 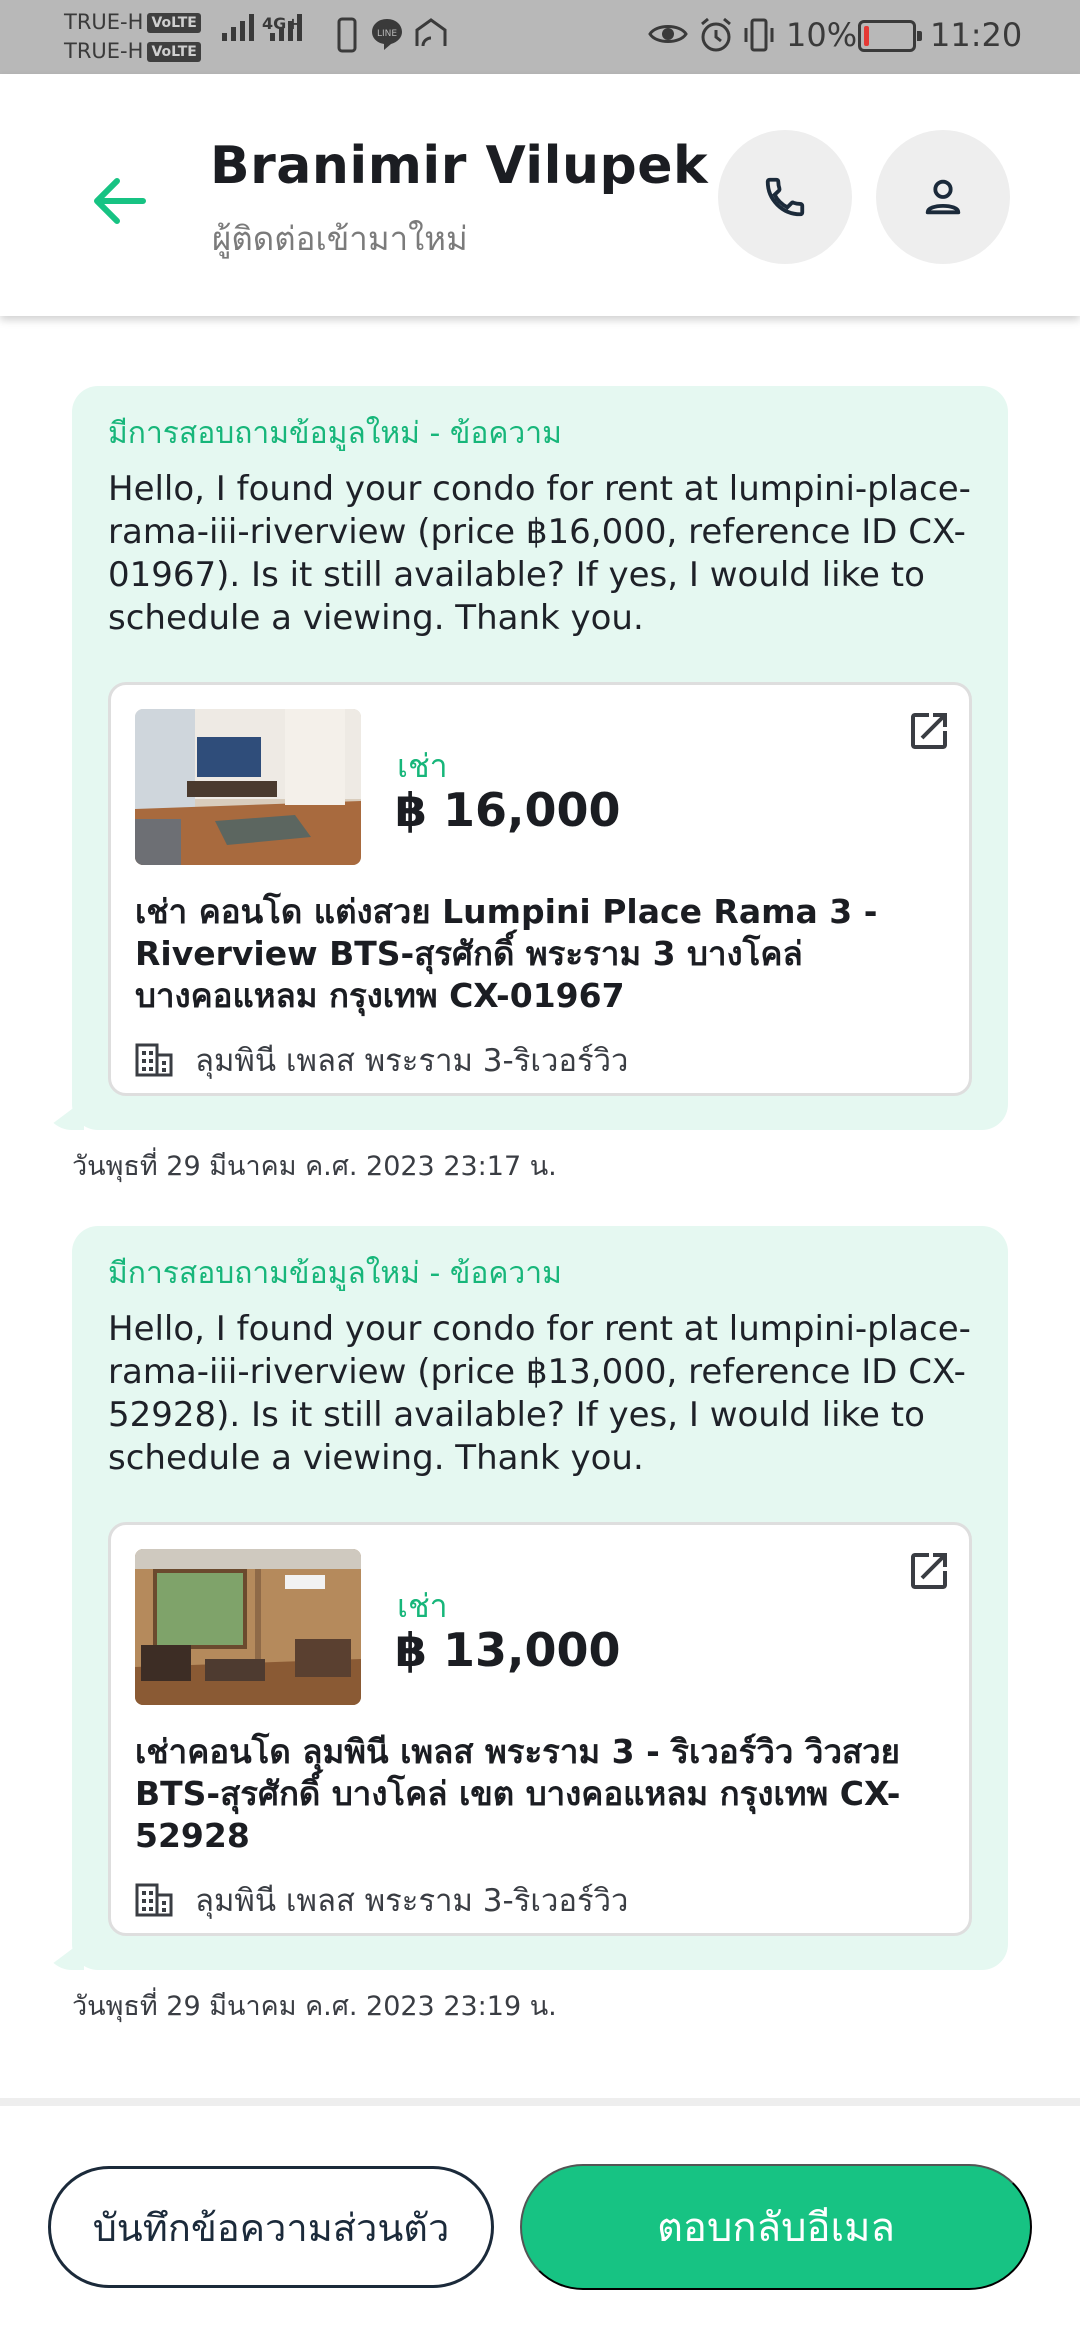 What do you see at coordinates (431, 32) in the screenshot?
I see `cast-icon` at bounding box center [431, 32].